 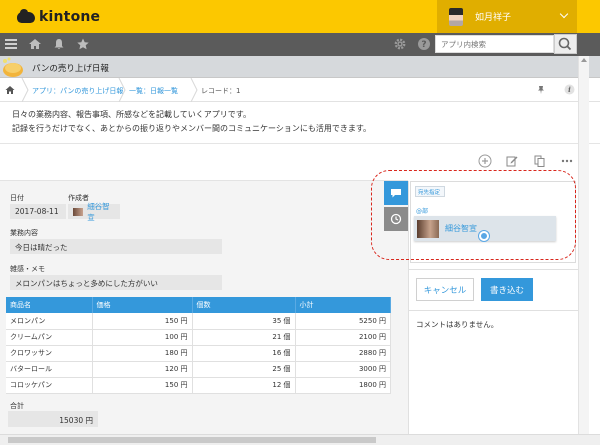 What do you see at coordinates (300, 67) in the screenshot?
I see `app-header: パンの売り上げ日報` at bounding box center [300, 67].